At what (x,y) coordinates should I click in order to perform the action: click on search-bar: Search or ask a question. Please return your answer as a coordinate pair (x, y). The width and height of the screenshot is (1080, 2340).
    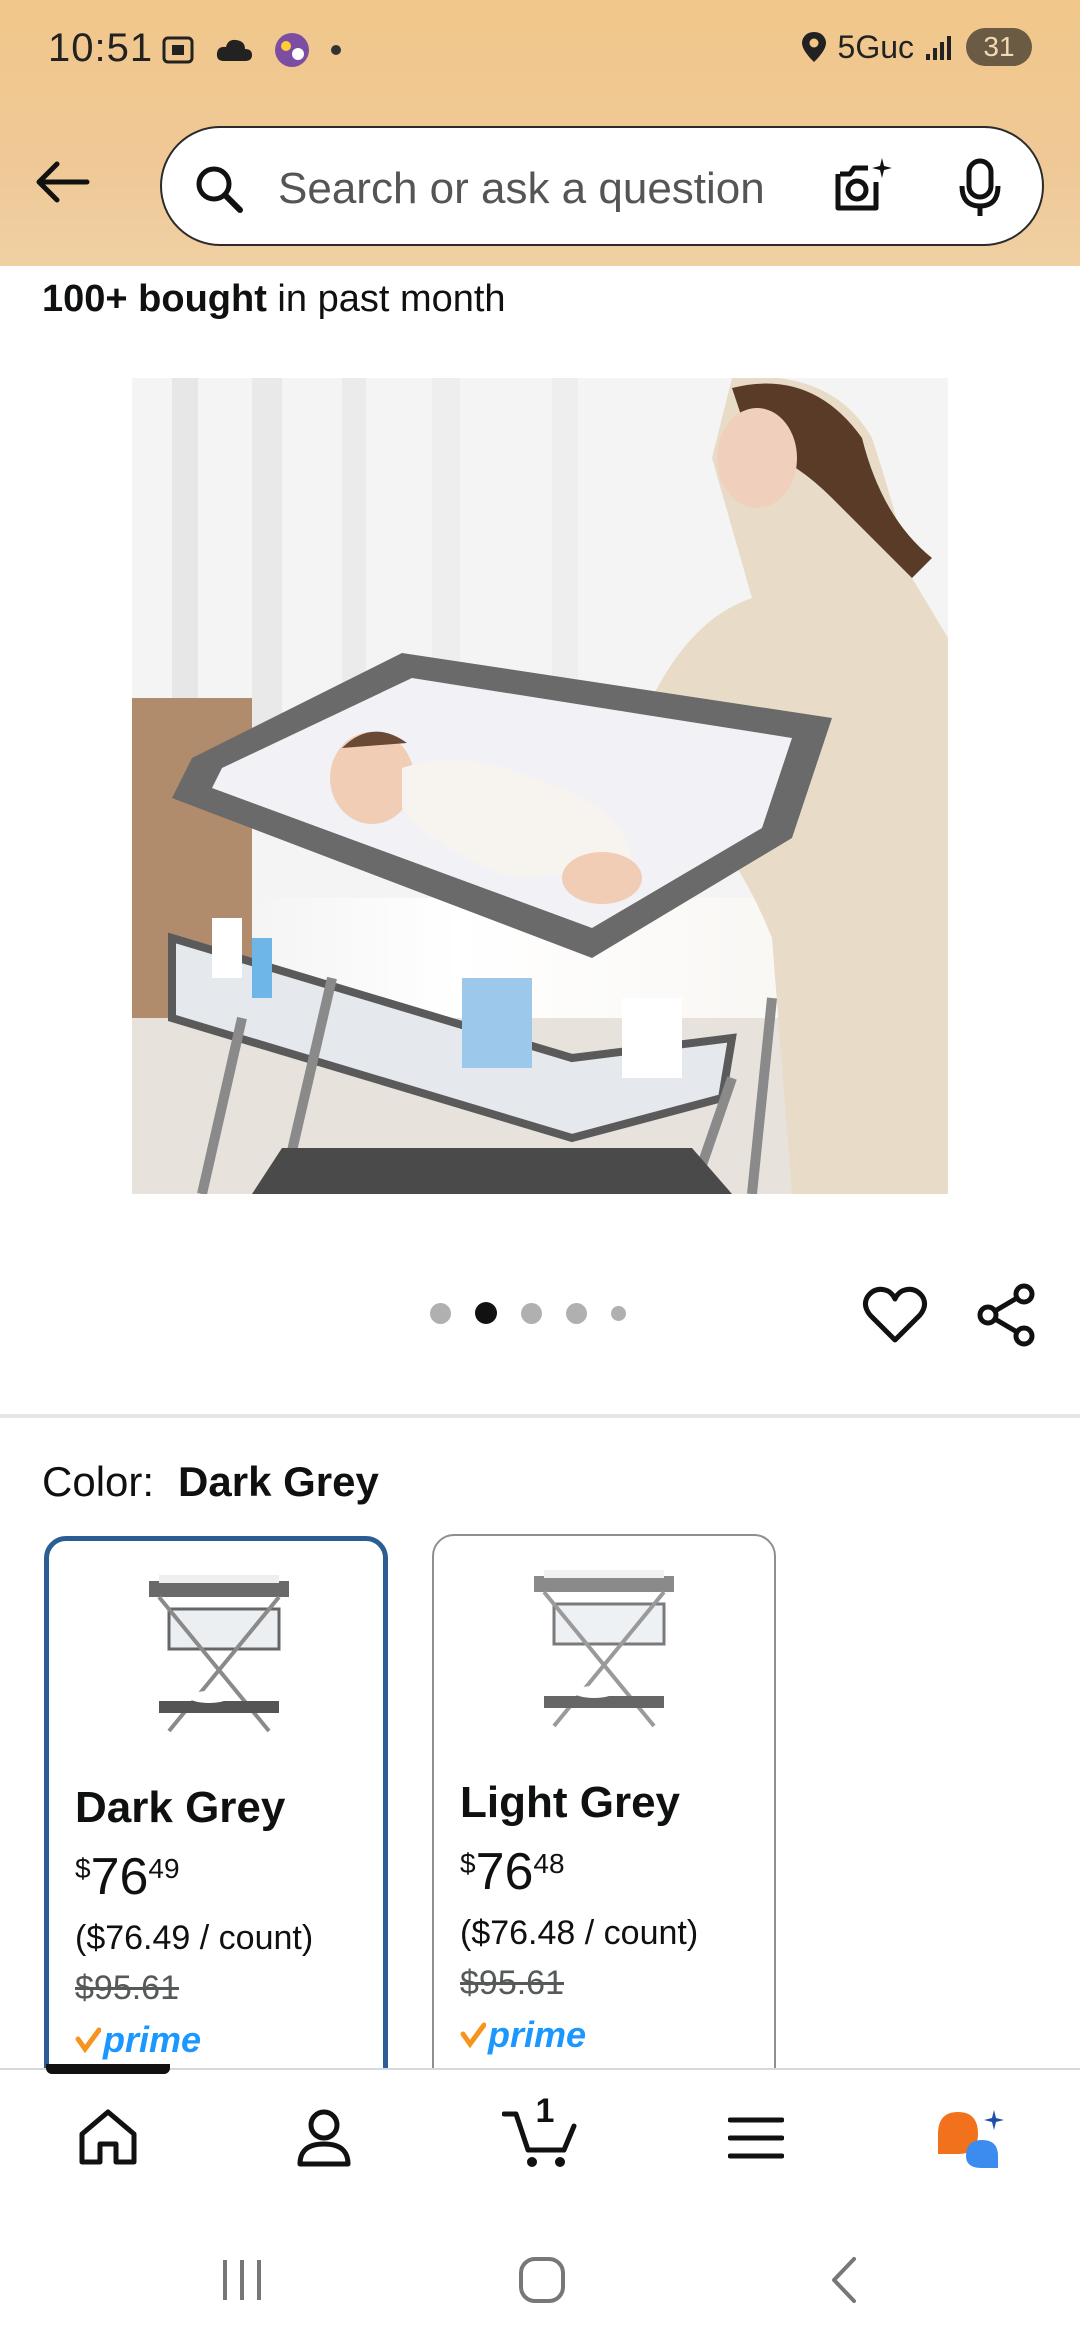
    Looking at the image, I should click on (602, 186).